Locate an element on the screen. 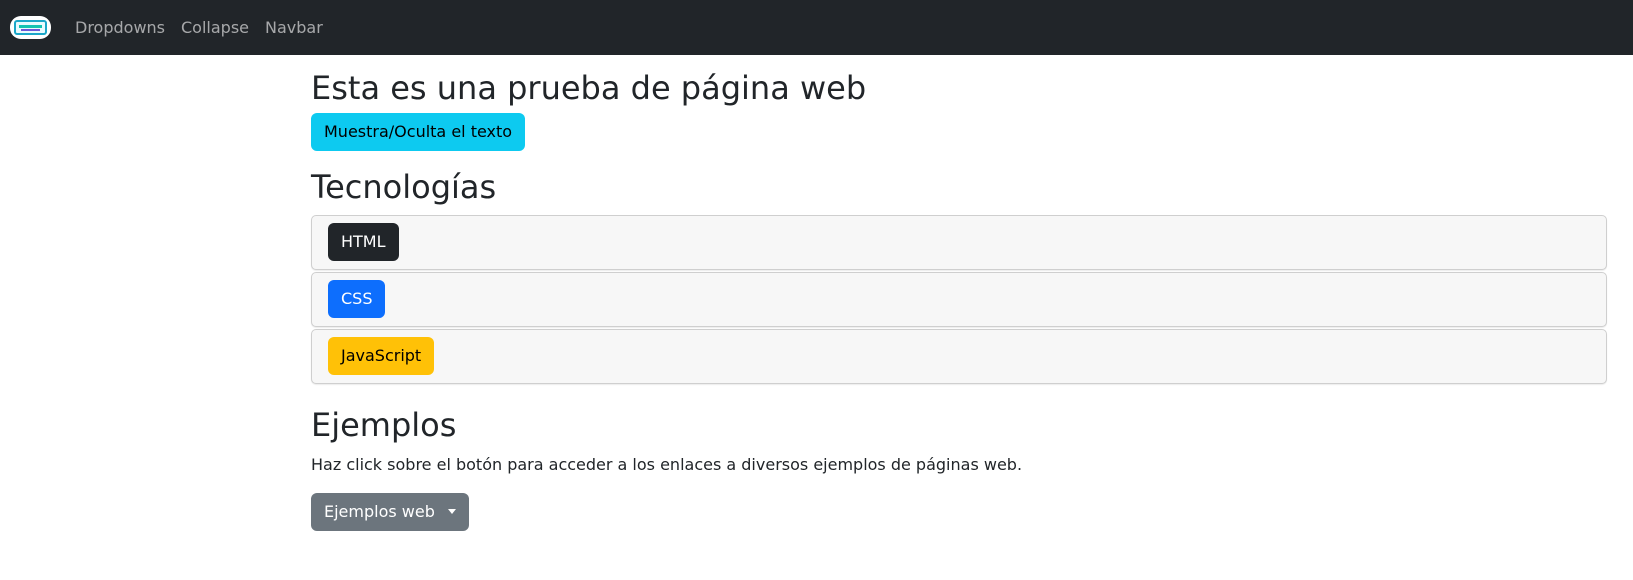 Image resolution: width=1633 pixels, height=580 pixels. examples-dropdown-label: Ejemplos web is located at coordinates (379, 512).